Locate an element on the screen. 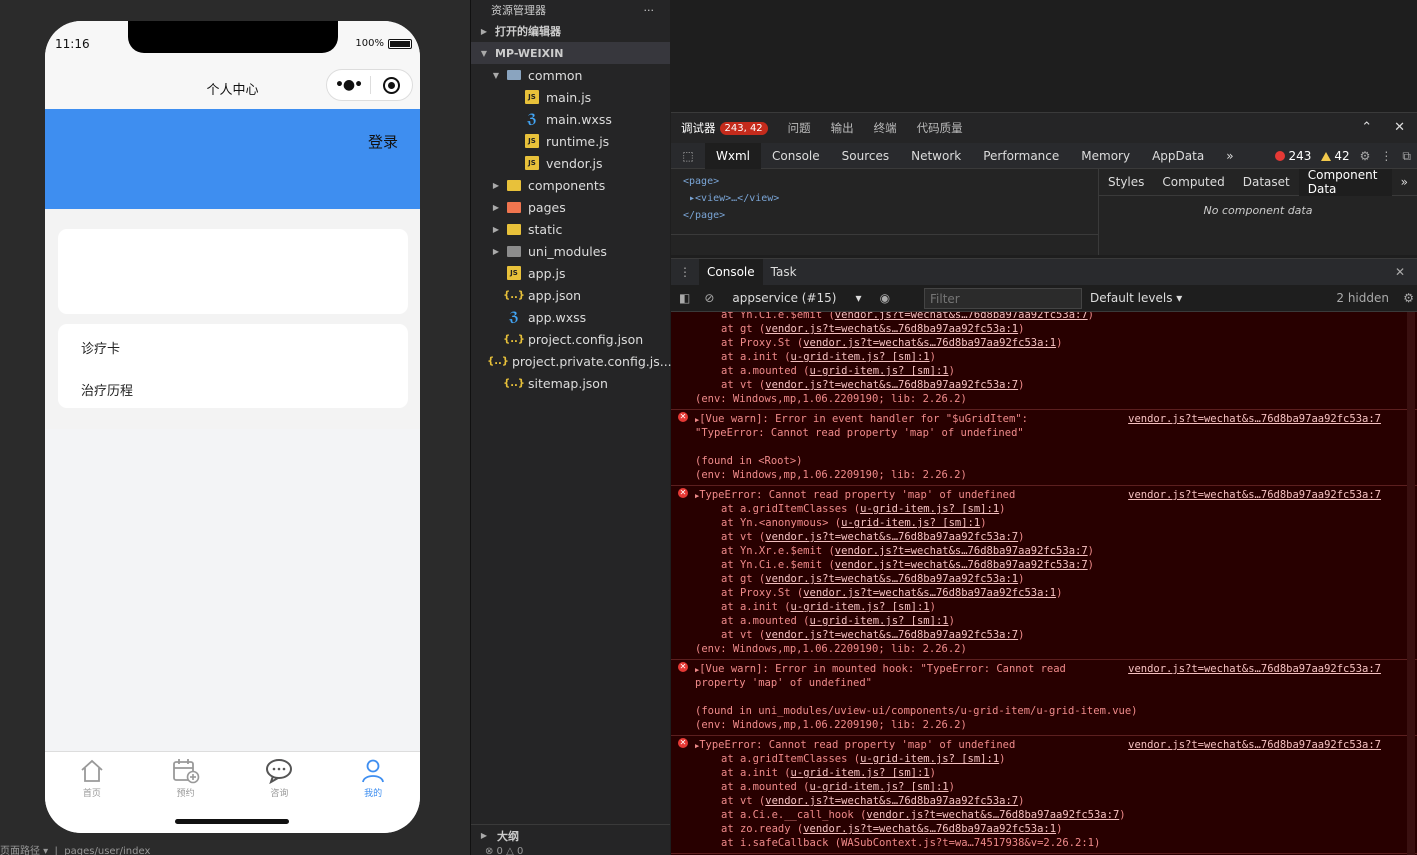 The width and height of the screenshot is (1417, 855). content-area: 诊疗卡 治疗历程 is located at coordinates (232, 319).